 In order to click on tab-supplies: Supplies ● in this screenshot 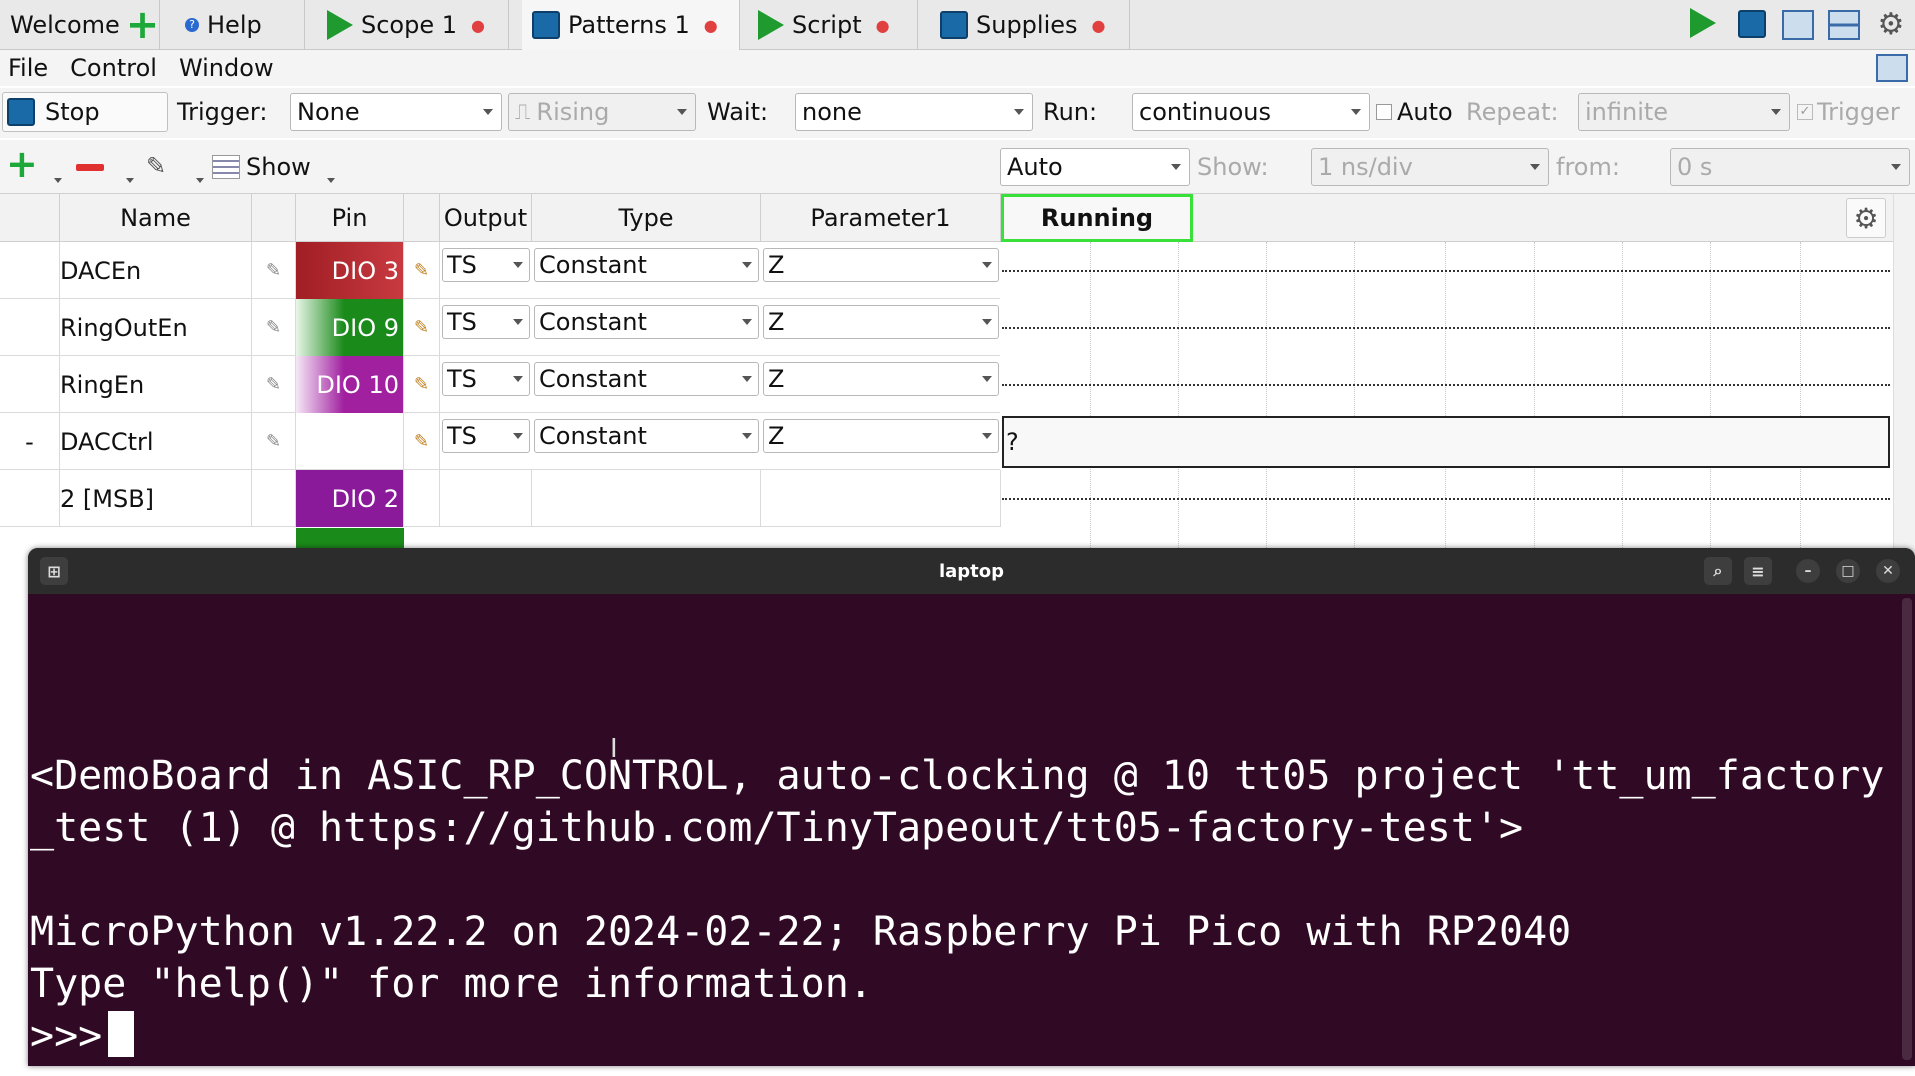, I will do `click(1030, 25)`.